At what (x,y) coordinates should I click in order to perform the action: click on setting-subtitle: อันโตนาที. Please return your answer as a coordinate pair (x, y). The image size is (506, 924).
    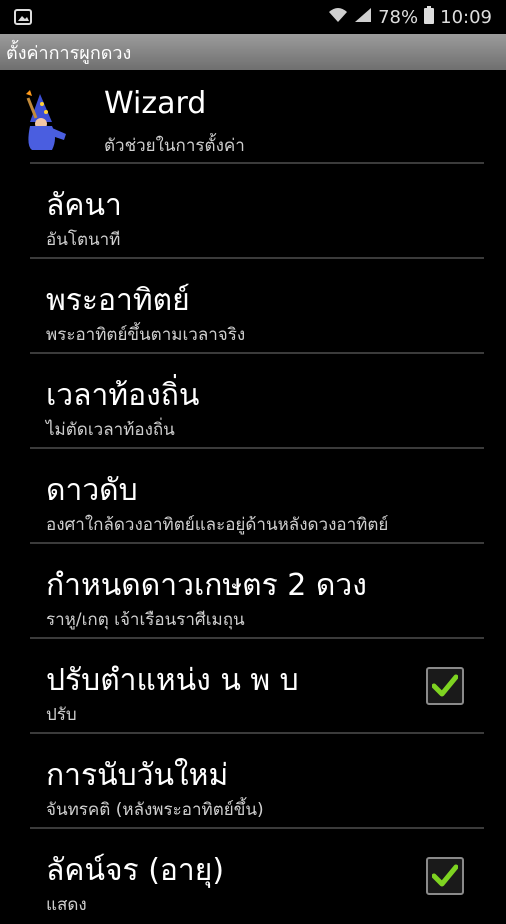
    Looking at the image, I should click on (83, 240).